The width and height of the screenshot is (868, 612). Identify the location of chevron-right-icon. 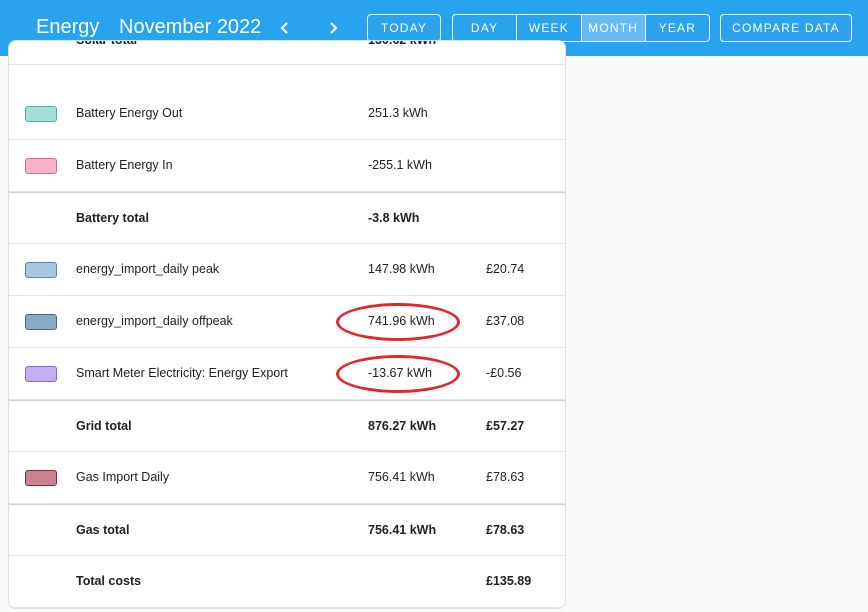
(334, 28).